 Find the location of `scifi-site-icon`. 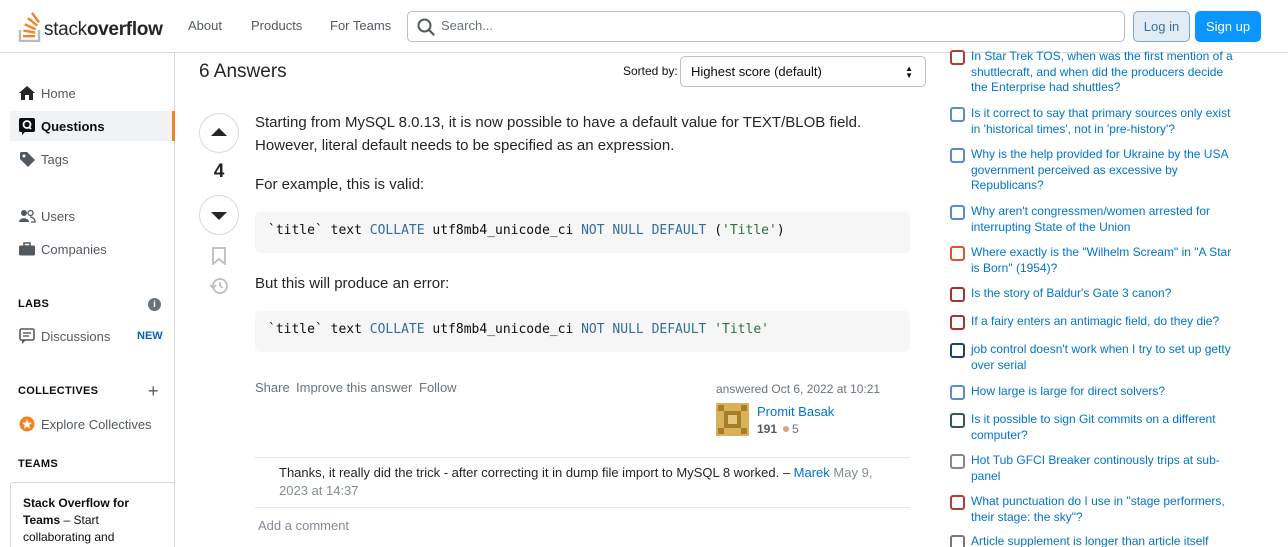

scifi-site-icon is located at coordinates (957, 57).